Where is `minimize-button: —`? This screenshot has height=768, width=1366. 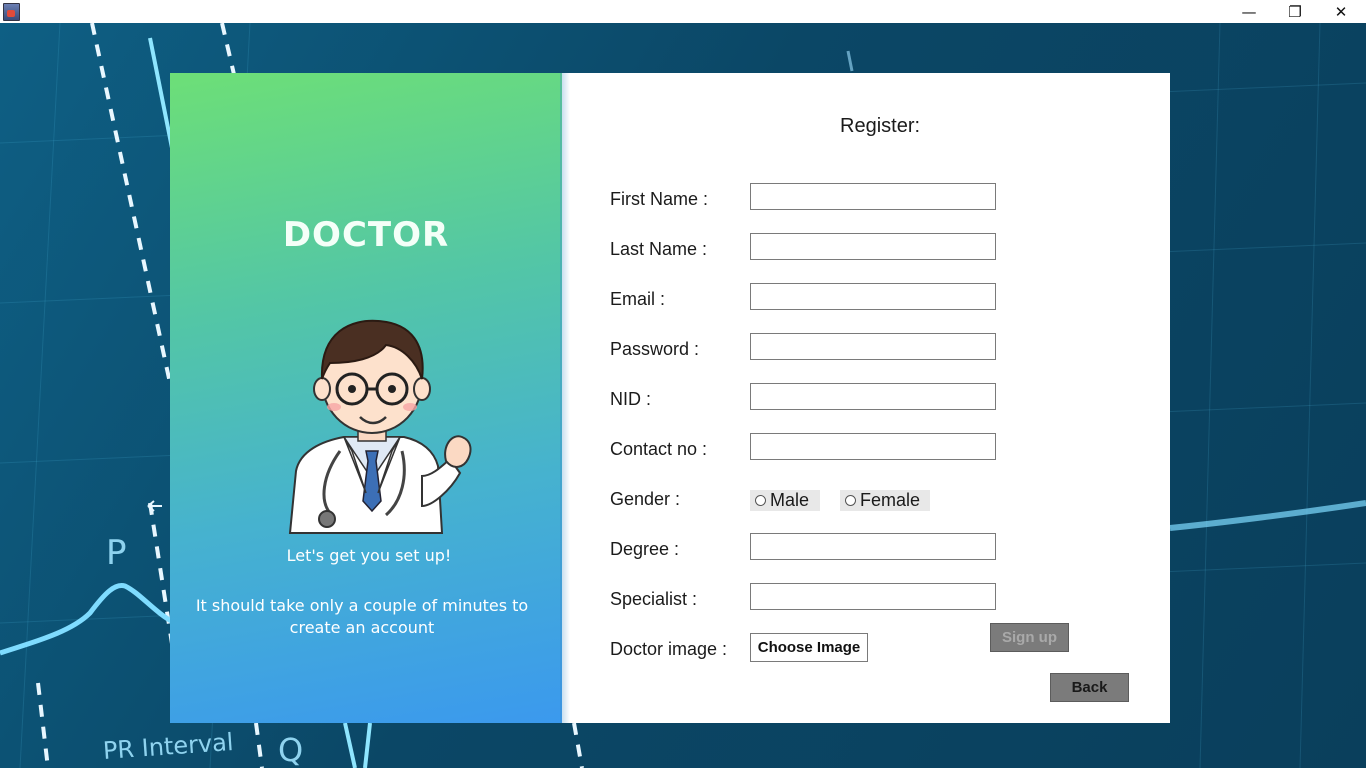
minimize-button: — is located at coordinates (1249, 11).